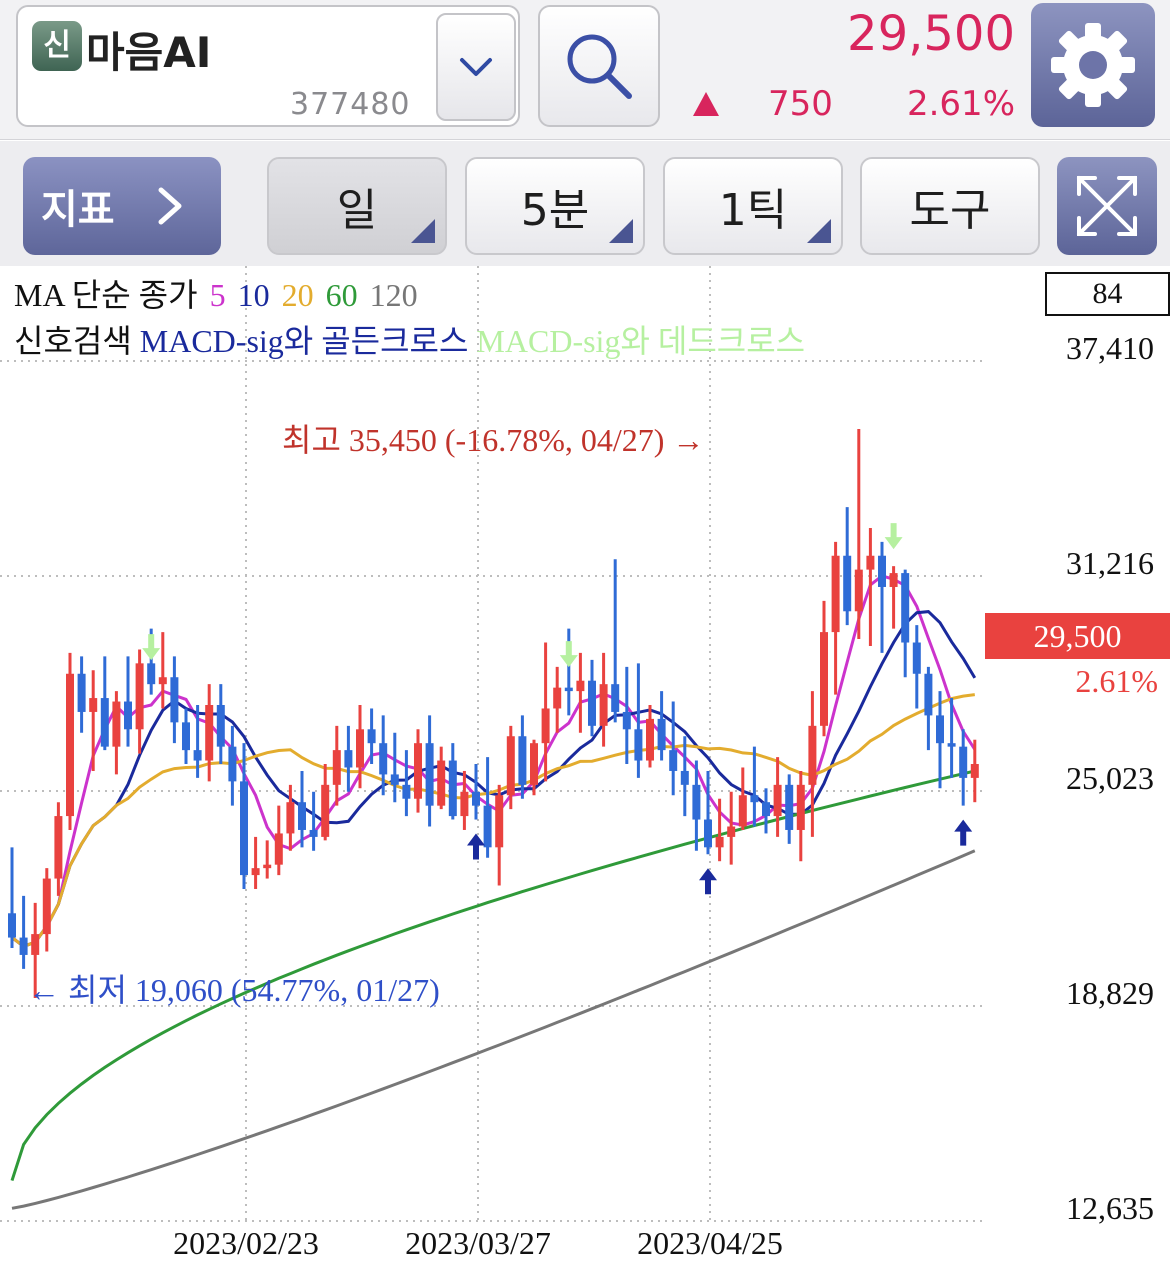 The image size is (1170, 1269). What do you see at coordinates (350, 104) in the screenshot?
I see `stock-code: 377480` at bounding box center [350, 104].